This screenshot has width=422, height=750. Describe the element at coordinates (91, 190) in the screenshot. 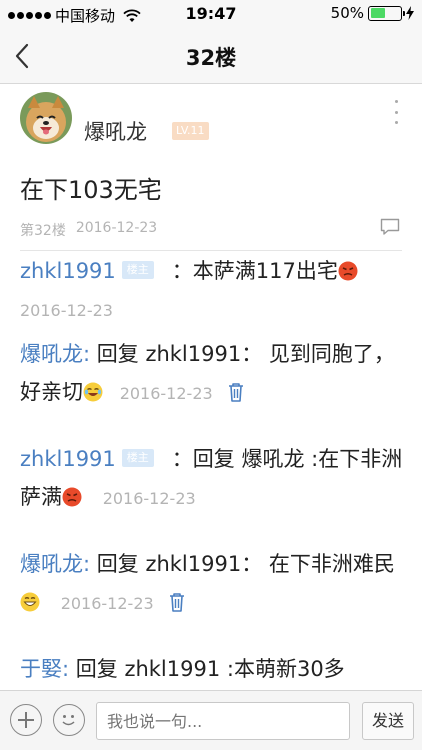

I see `post-content: 在下103无宅` at that location.